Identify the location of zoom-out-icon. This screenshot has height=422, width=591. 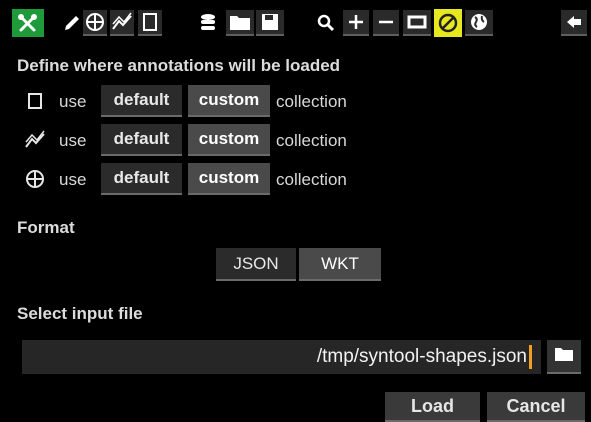
(386, 23).